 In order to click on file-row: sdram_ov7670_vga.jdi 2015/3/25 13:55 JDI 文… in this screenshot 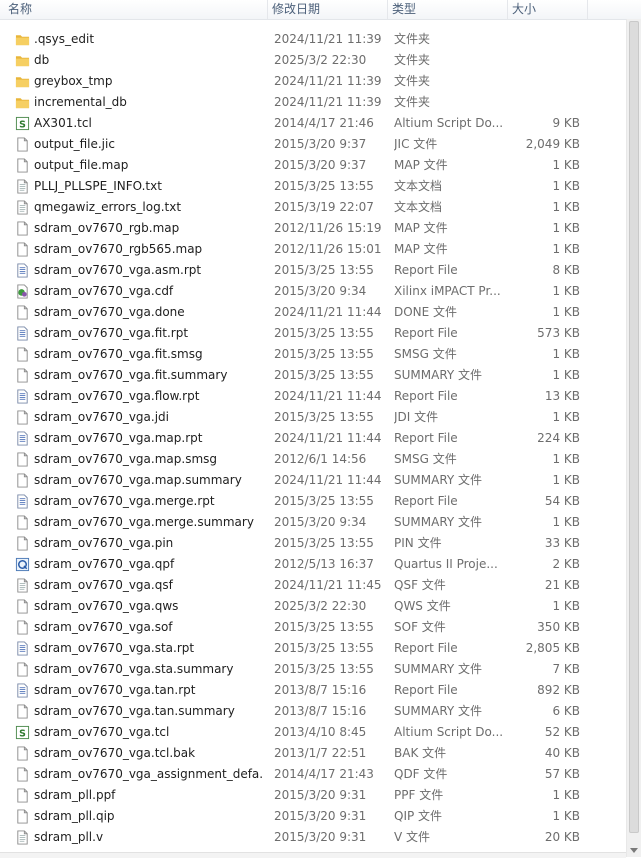, I will do `click(320, 417)`.